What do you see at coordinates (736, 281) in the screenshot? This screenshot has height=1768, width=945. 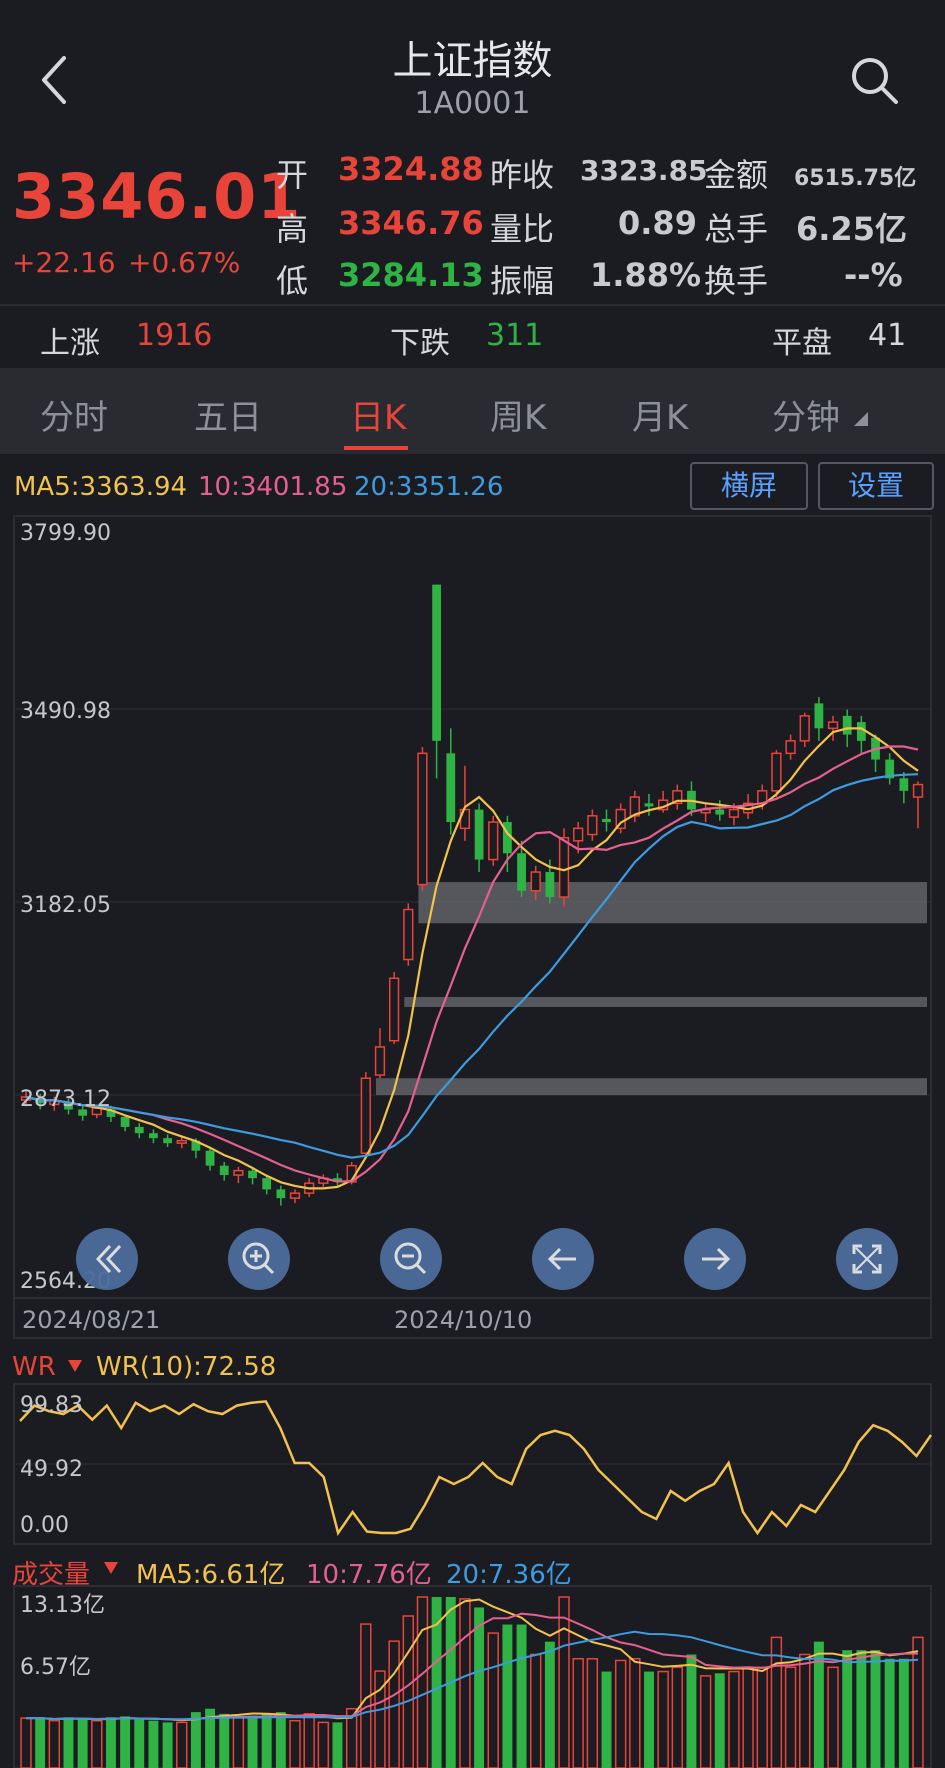 I see `turnover-label: 换手` at bounding box center [736, 281].